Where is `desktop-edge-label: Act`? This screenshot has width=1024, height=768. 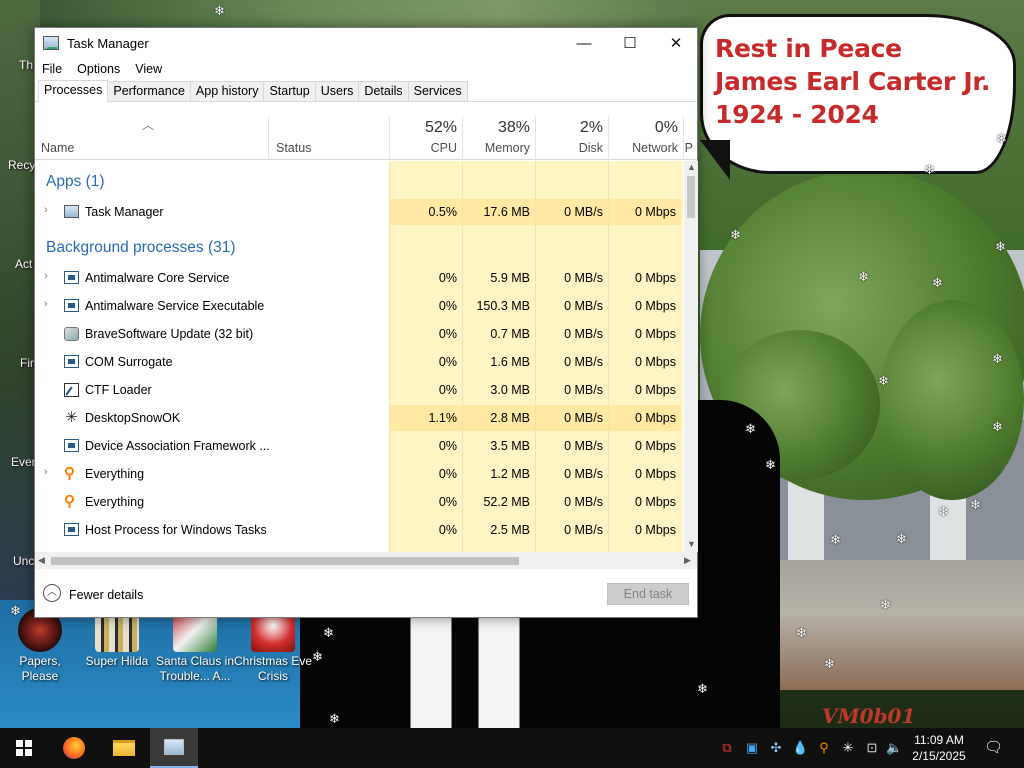 desktop-edge-label: Act is located at coordinates (23, 264).